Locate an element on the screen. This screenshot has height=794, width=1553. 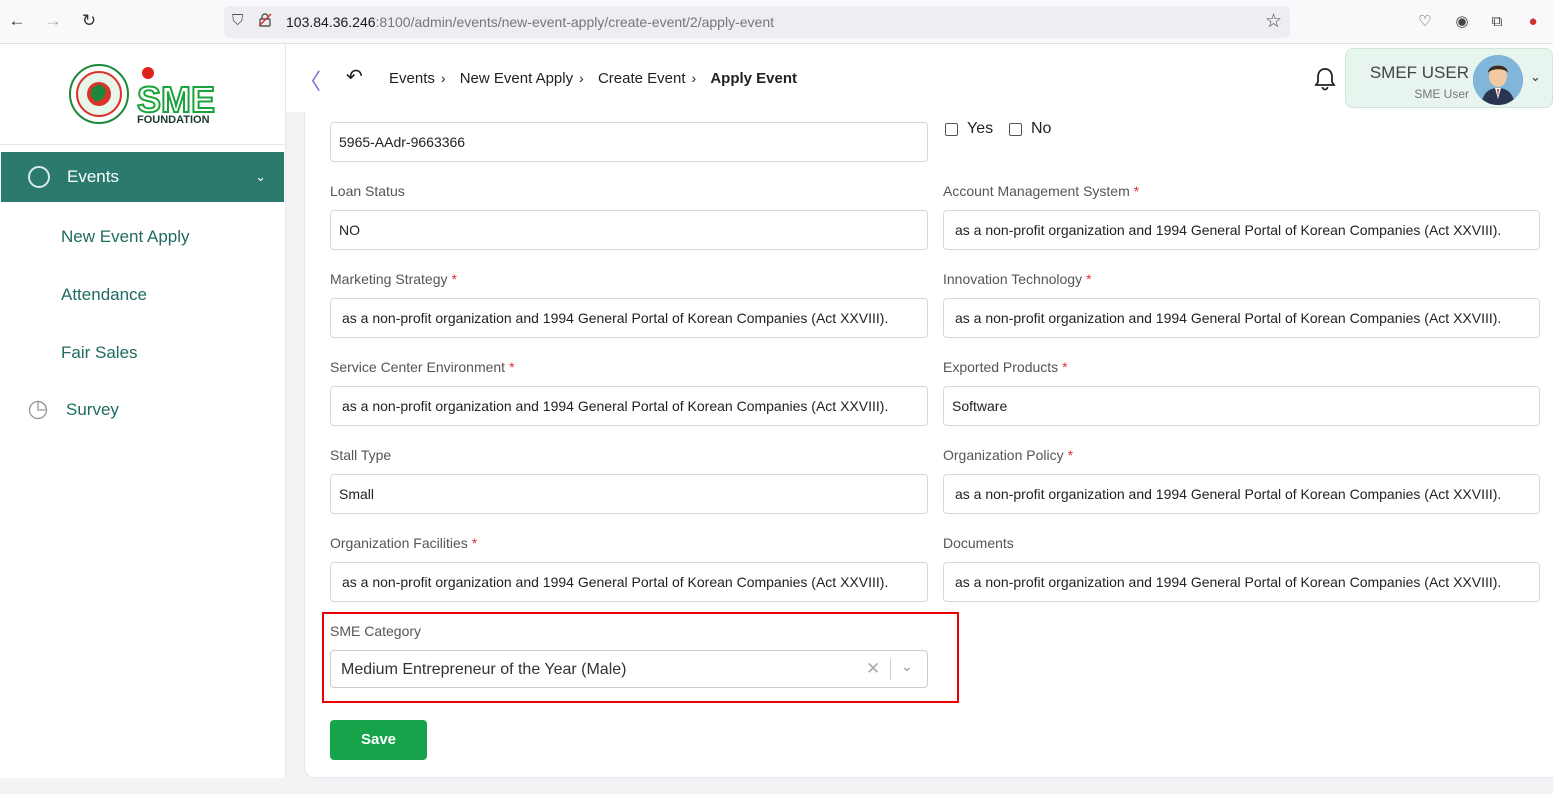
user-name: SMEF USER is located at coordinates (1419, 72).